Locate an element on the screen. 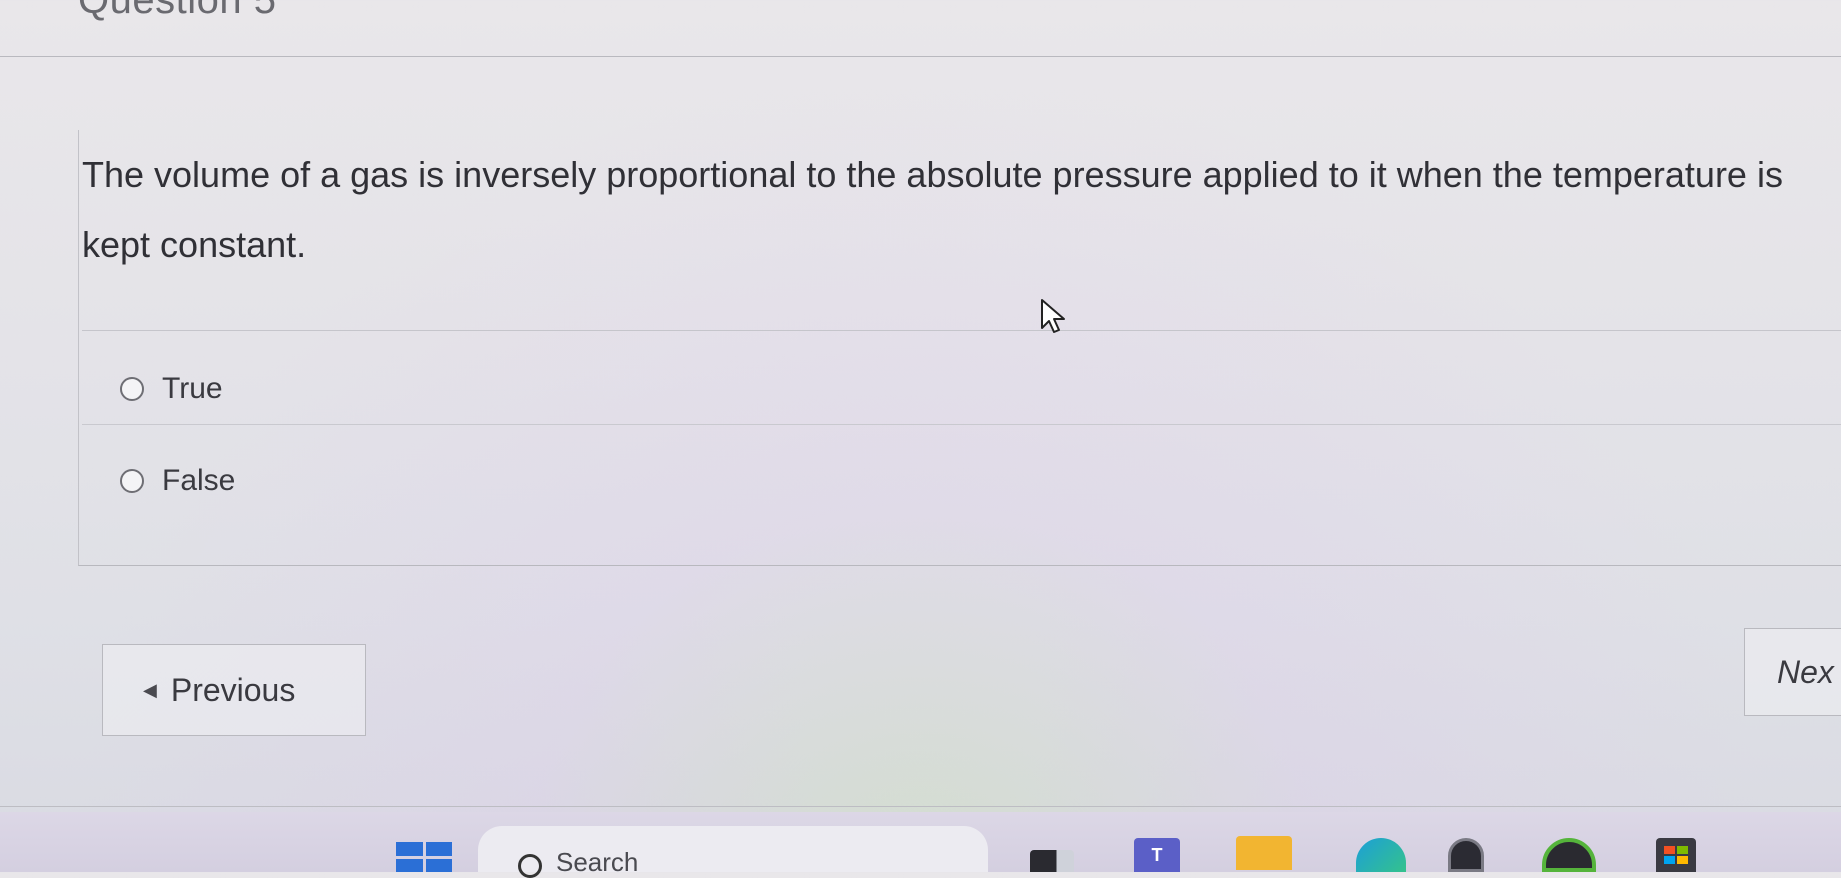 This screenshot has height=878, width=1841. answer-option-true: True is located at coordinates (171, 389).